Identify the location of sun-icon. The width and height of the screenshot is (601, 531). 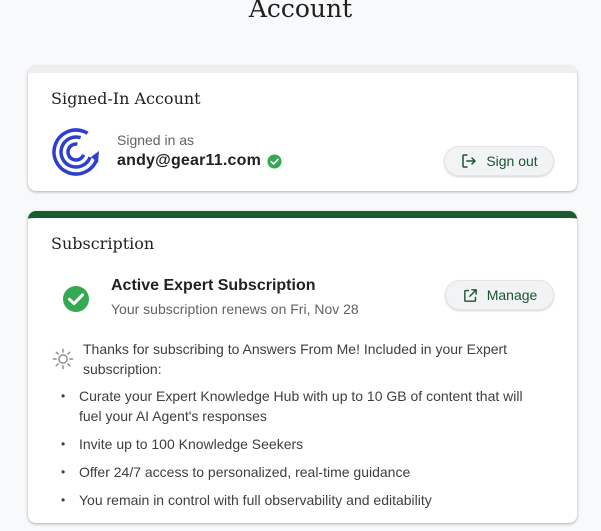
(63, 359).